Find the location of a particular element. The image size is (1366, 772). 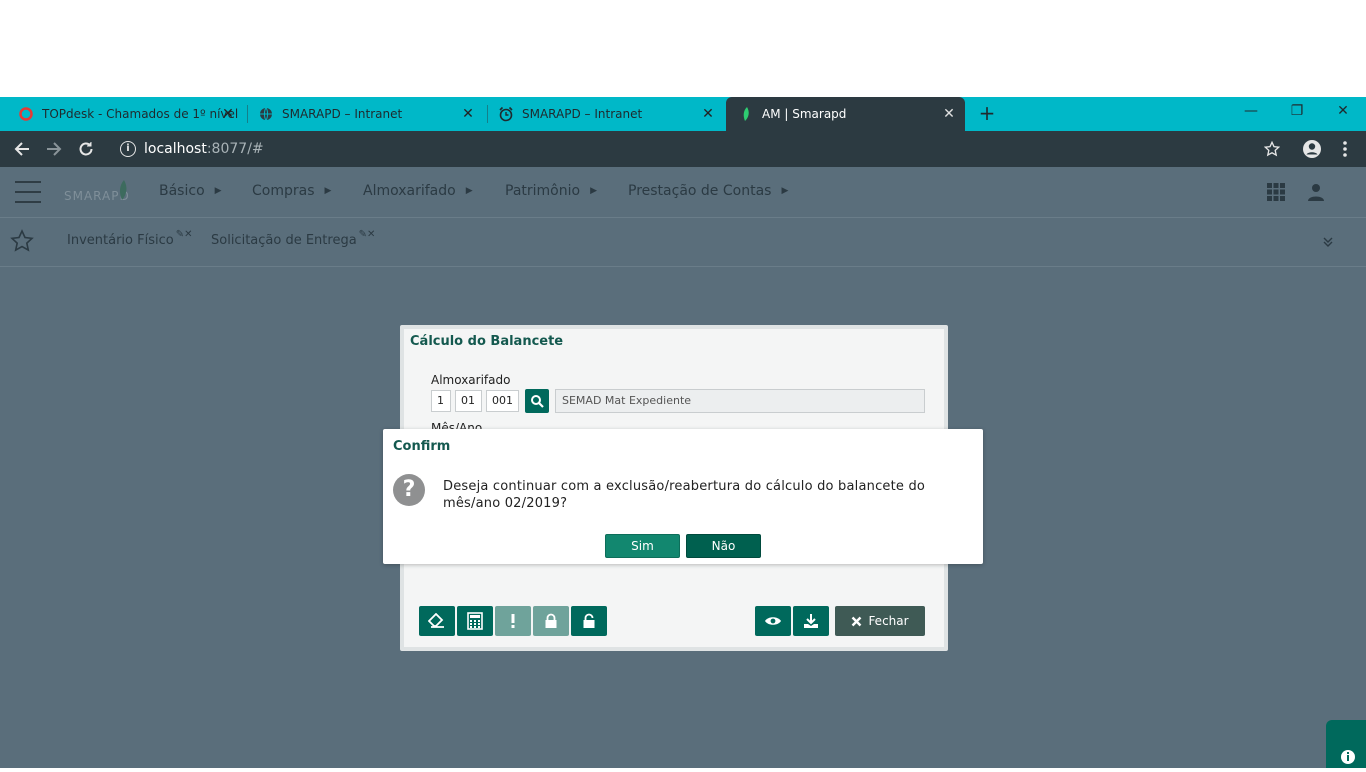

almox-code-2-input: 01 is located at coordinates (468, 401).